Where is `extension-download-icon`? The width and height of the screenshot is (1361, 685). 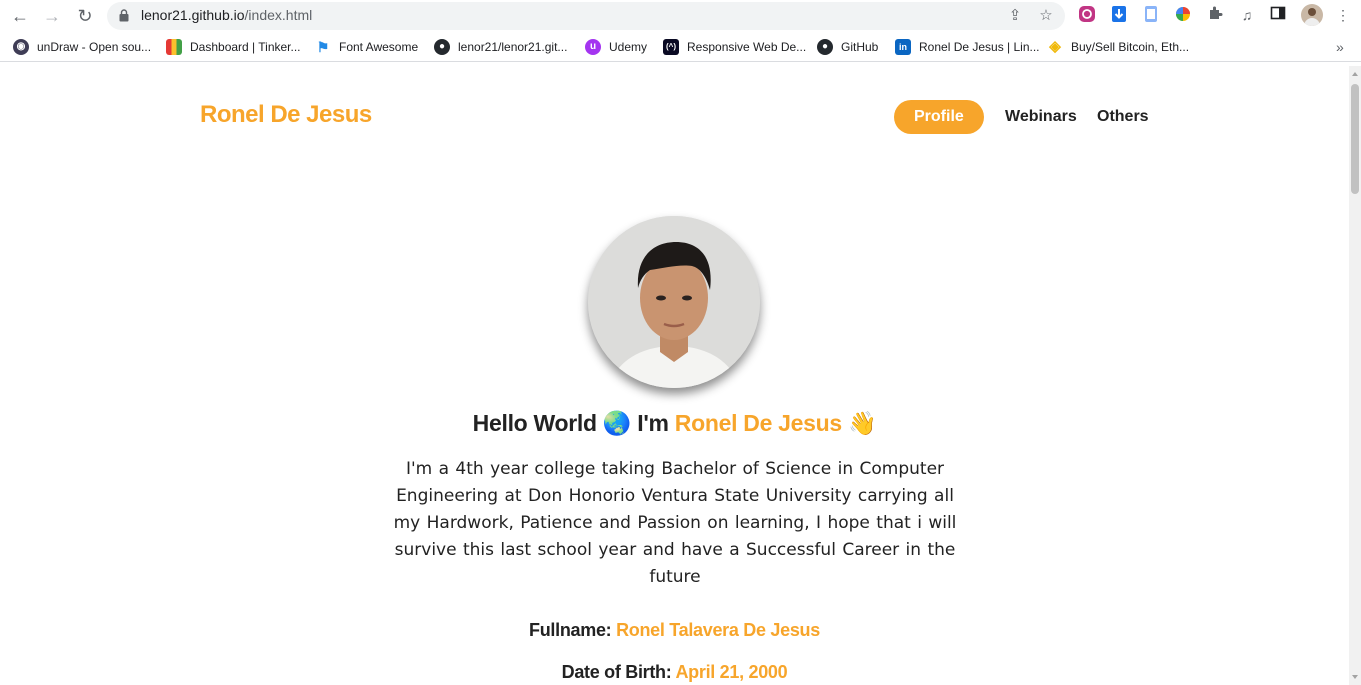 extension-download-icon is located at coordinates (1119, 15).